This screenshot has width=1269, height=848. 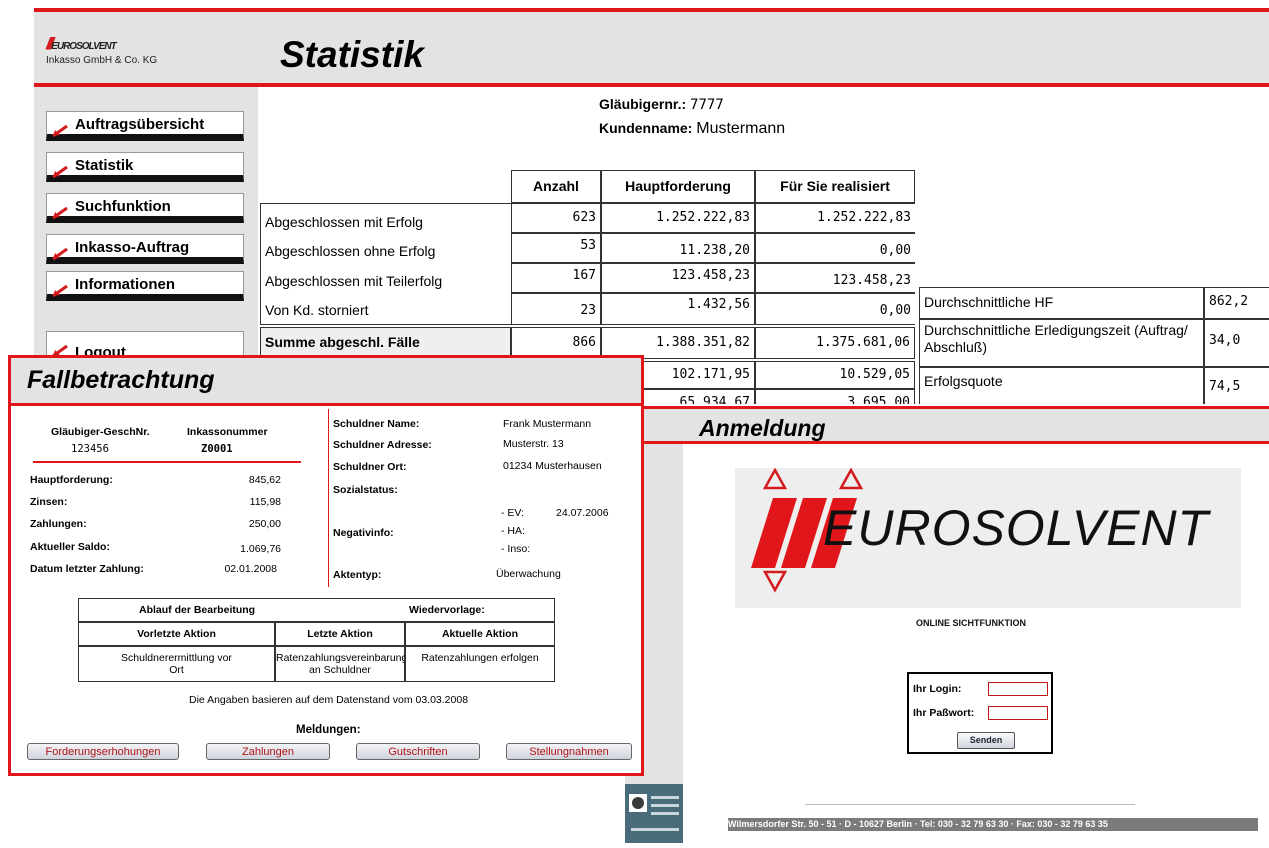 I want to click on ablauf-header: Ablauf der Bearbeitung Wiedervorlage:, so click(x=316, y=610).